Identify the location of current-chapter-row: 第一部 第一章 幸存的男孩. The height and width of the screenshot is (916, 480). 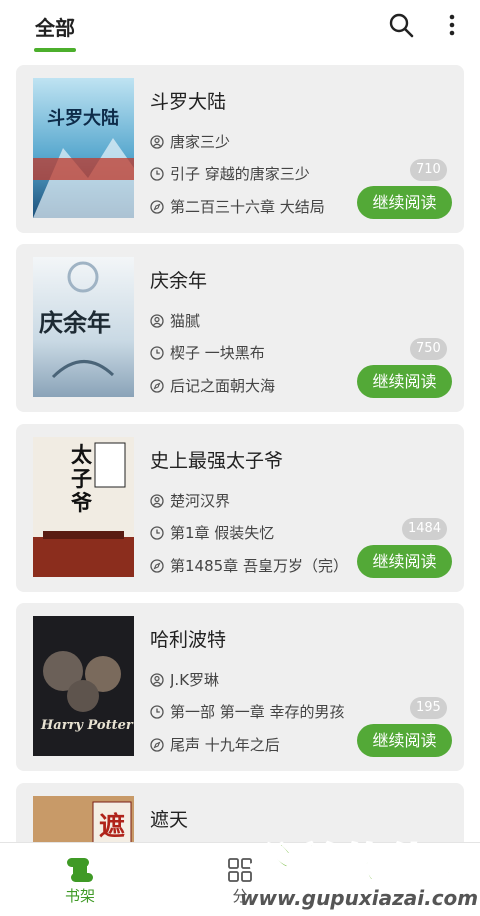
(247, 711).